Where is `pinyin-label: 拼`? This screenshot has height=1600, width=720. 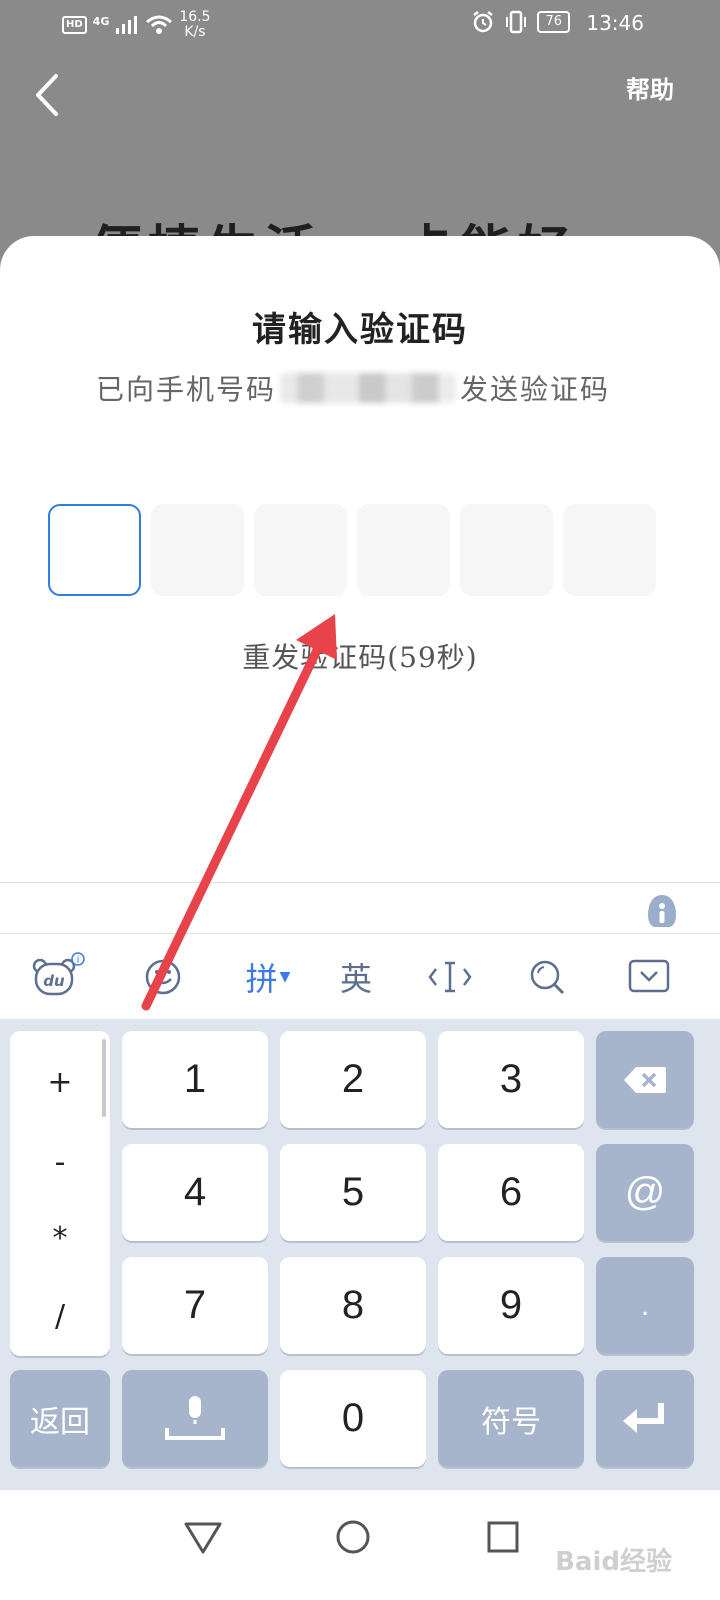
pinyin-label: 拼 is located at coordinates (261, 979).